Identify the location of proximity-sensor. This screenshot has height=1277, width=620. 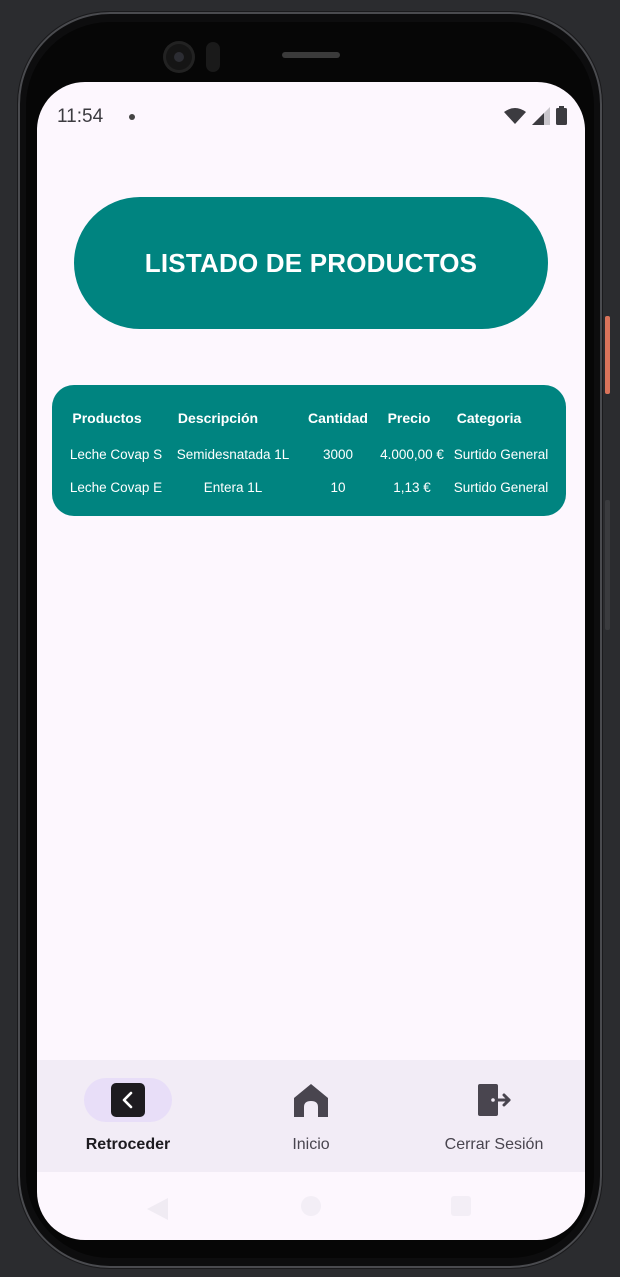
(213, 57).